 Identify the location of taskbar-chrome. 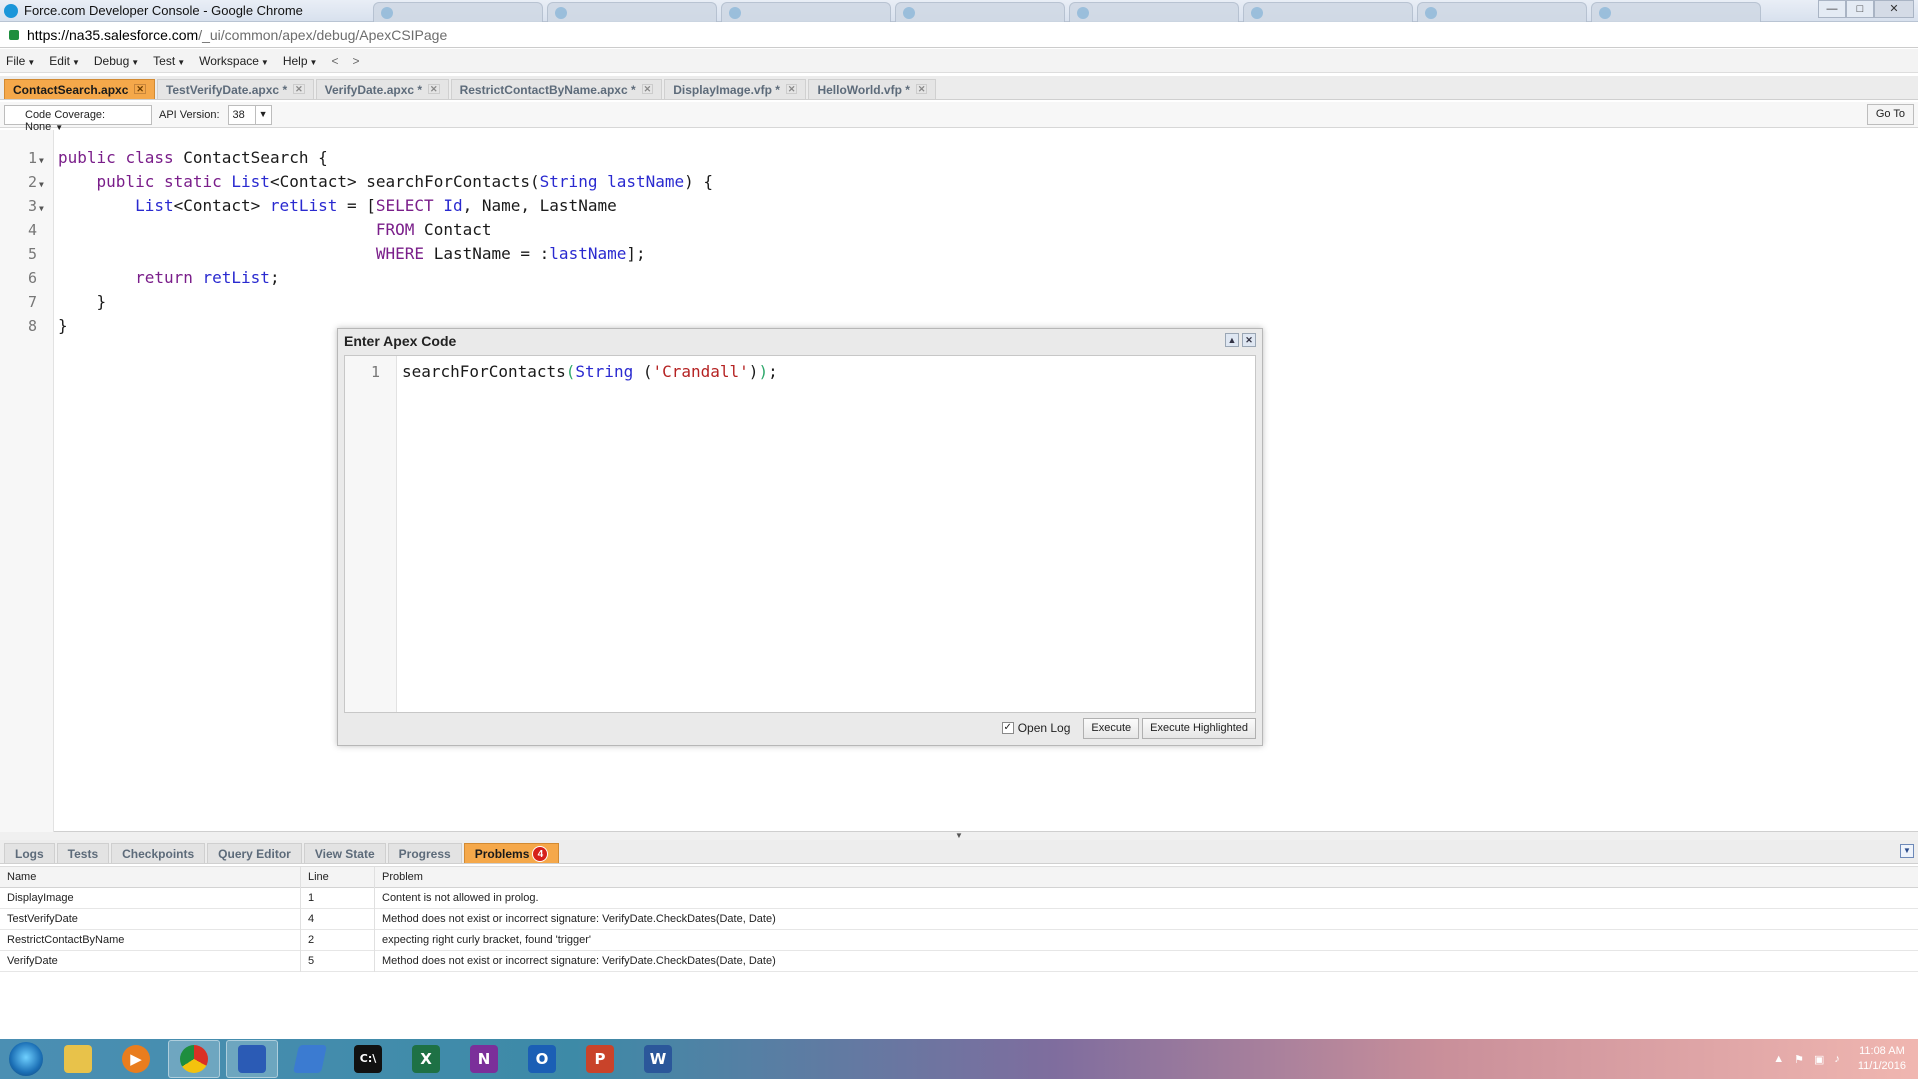
(194, 1059).